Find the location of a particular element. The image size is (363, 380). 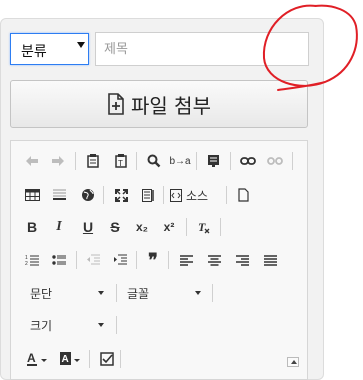

subscript-button: x₂ is located at coordinates (142, 227).